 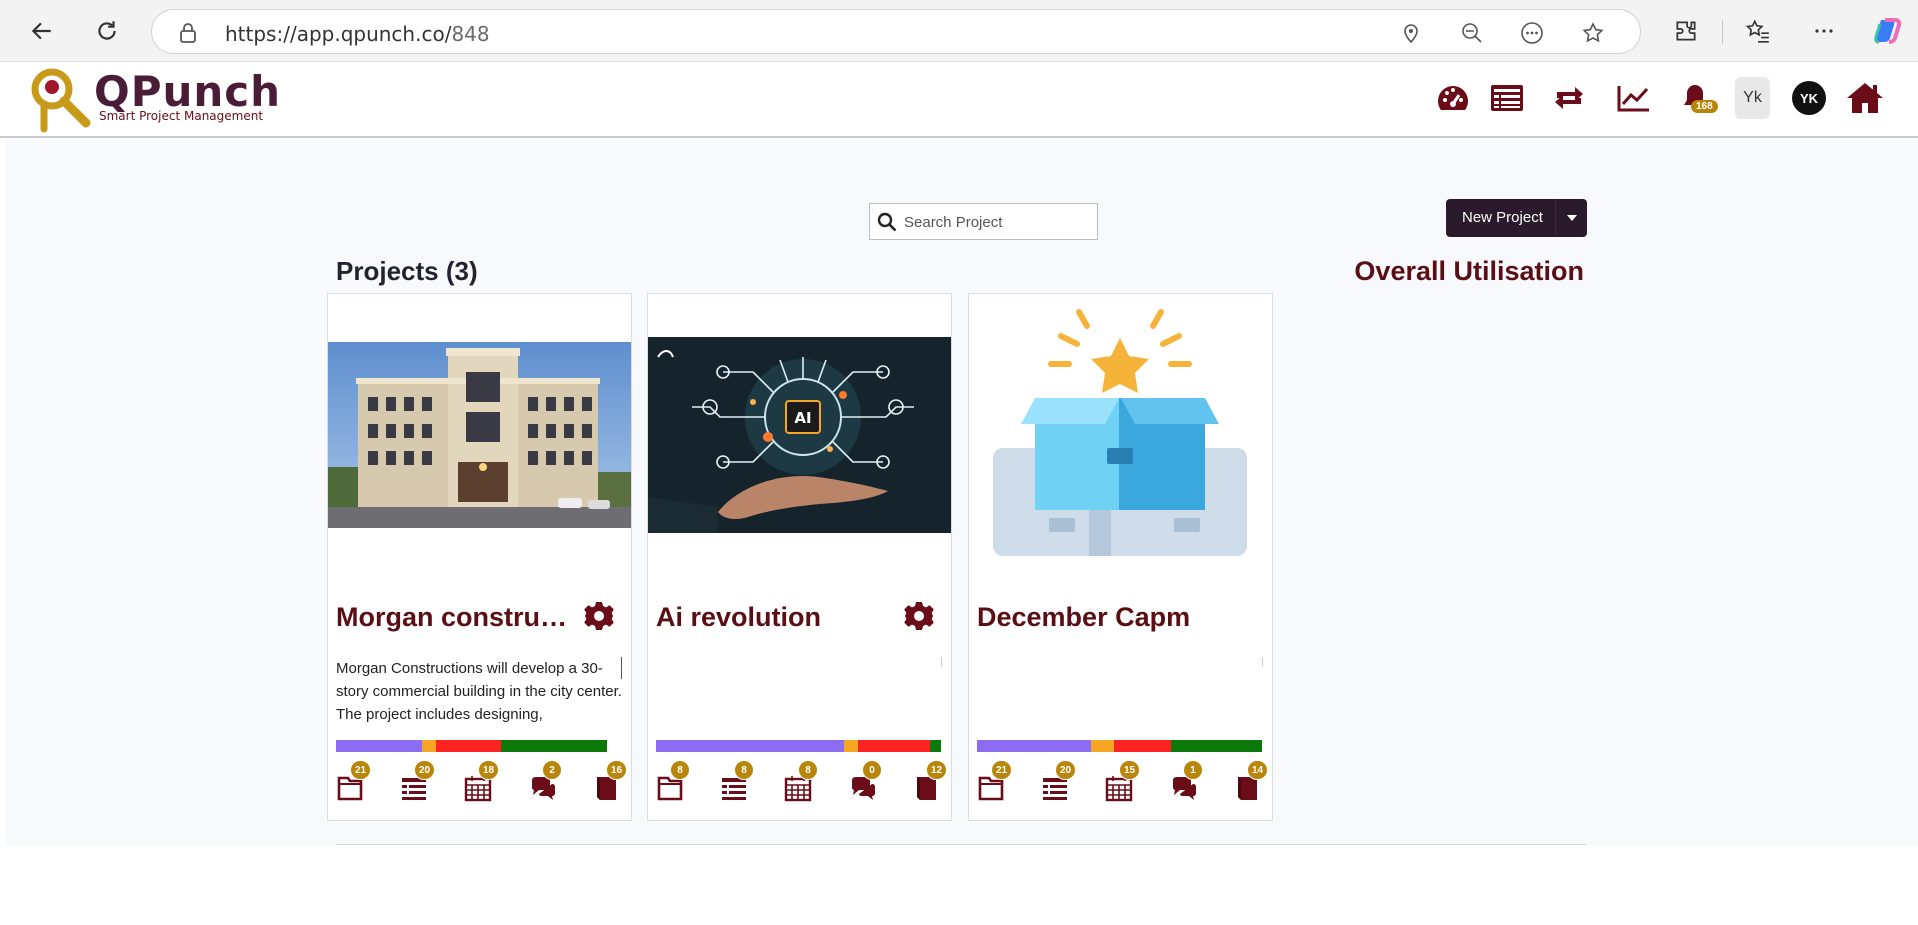 What do you see at coordinates (1120, 433) in the screenshot?
I see `project-image-box` at bounding box center [1120, 433].